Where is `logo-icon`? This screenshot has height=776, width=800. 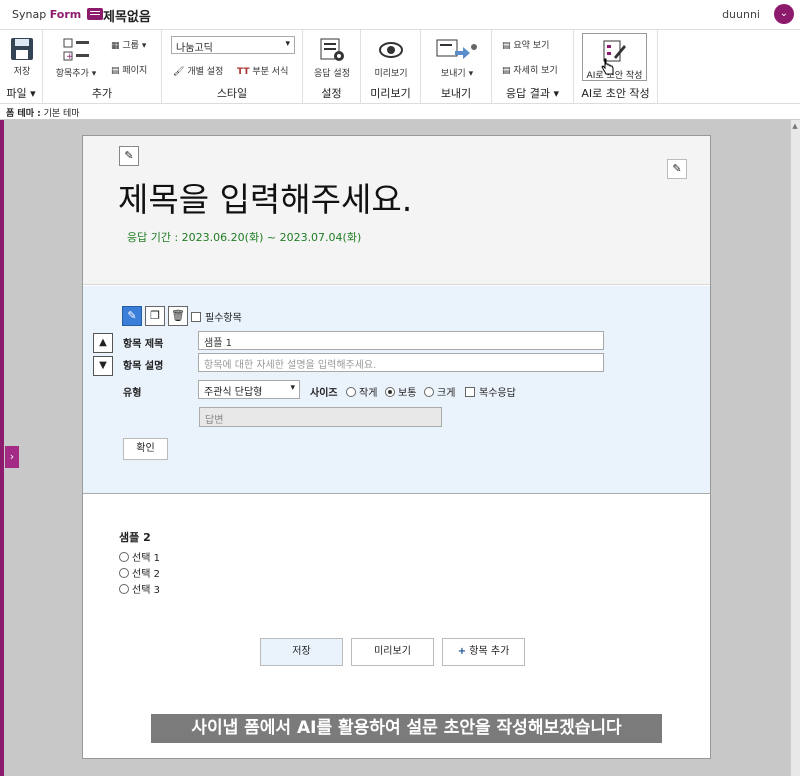 logo-icon is located at coordinates (94, 14).